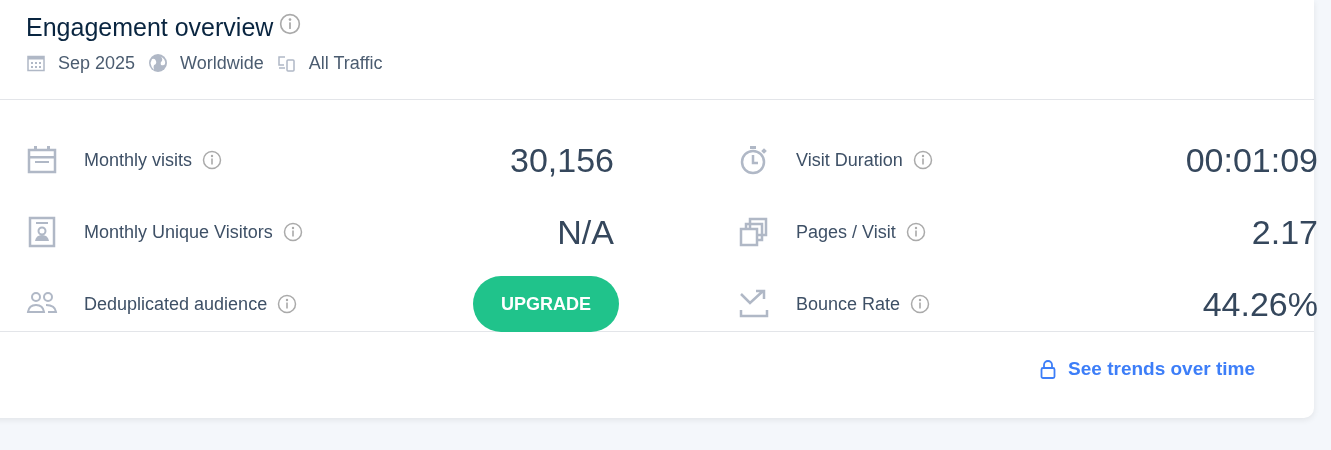 This screenshot has height=450, width=1331. I want to click on stacked-pages-icon, so click(754, 232).